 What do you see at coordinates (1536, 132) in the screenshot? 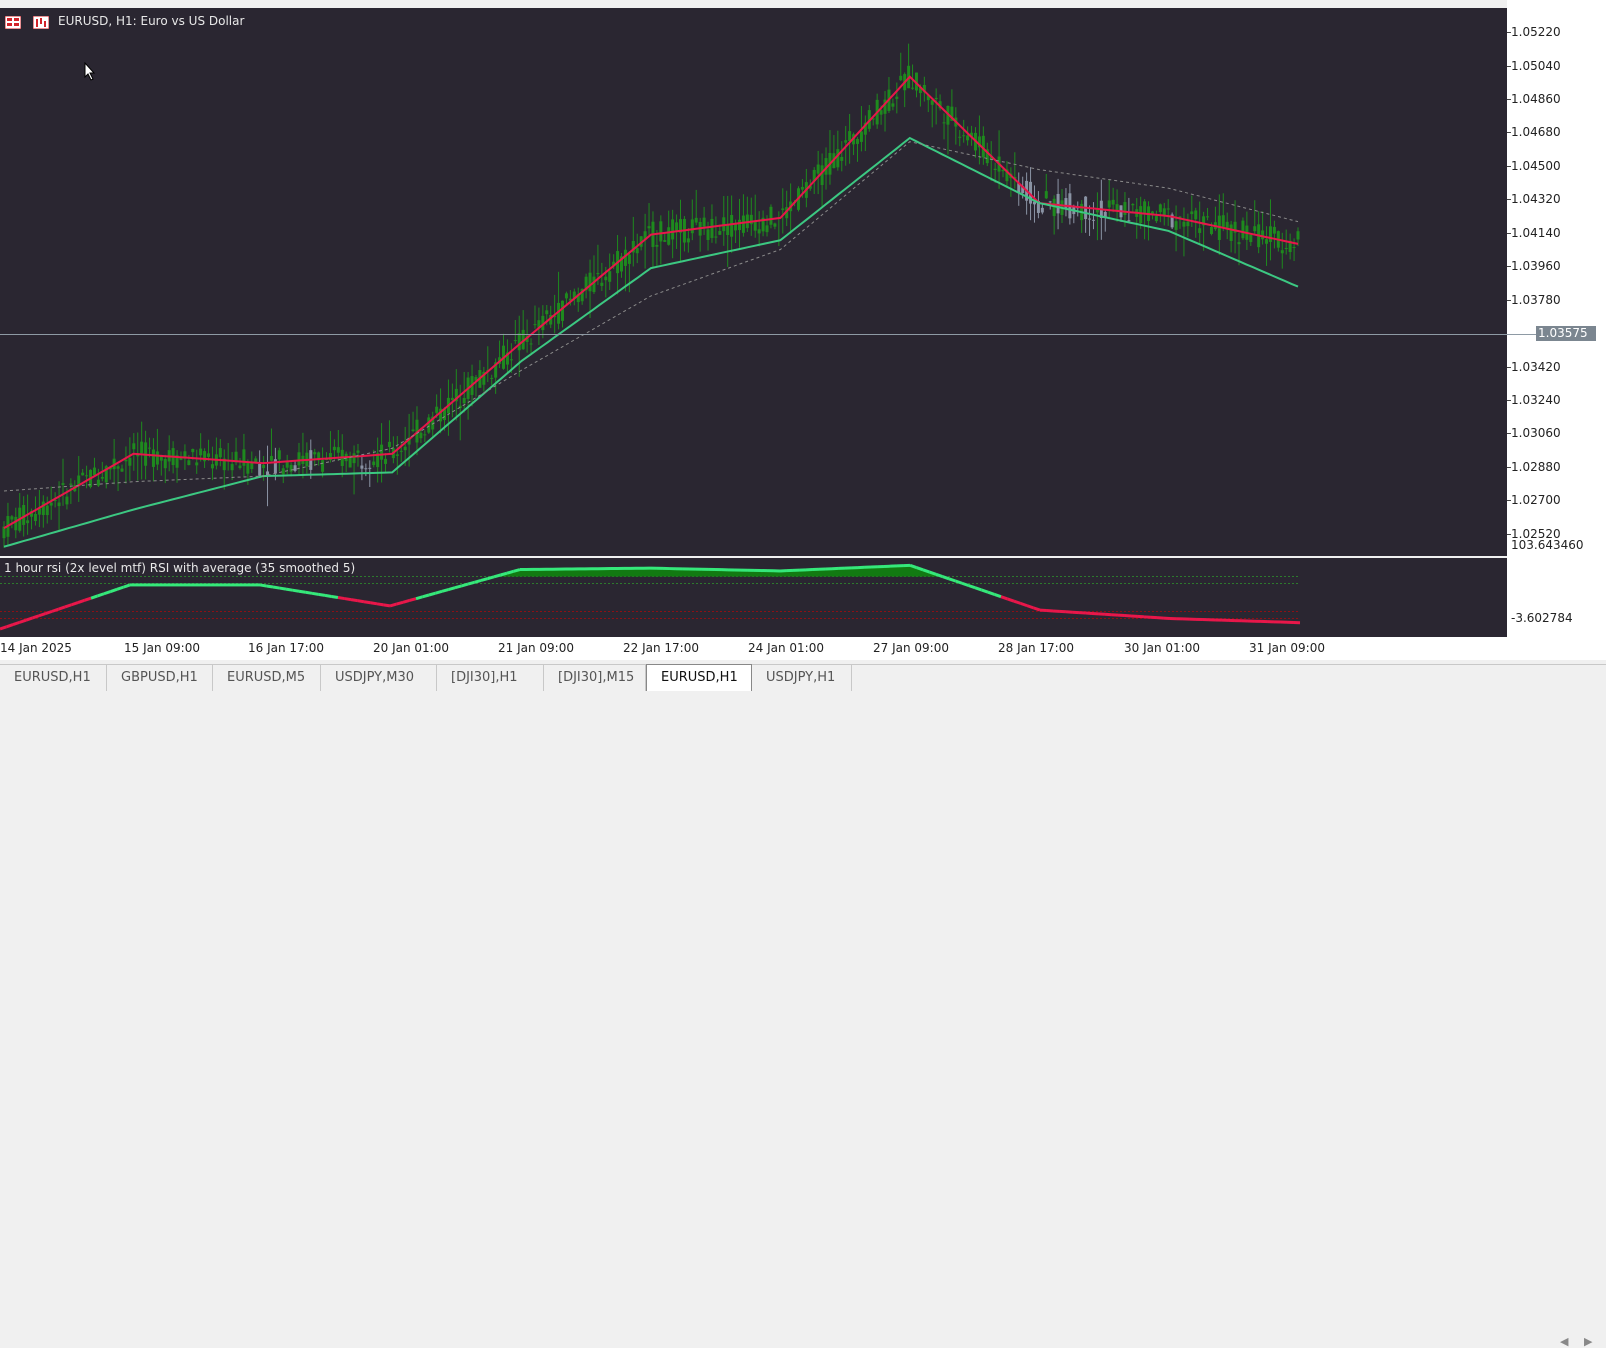
I see `price-tick-label: 1.04680` at bounding box center [1536, 132].